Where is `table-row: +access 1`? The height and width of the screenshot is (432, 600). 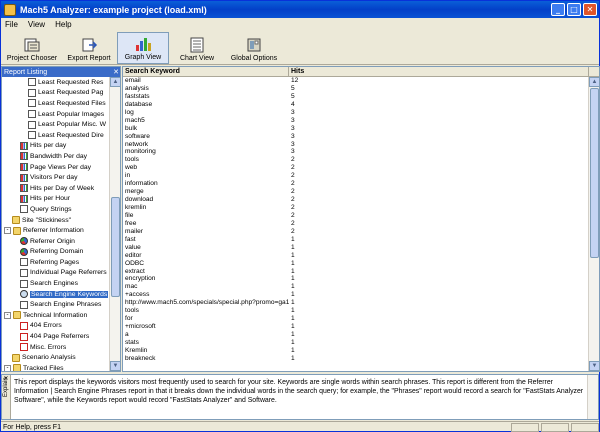
table-row: +access 1 is located at coordinates (356, 295).